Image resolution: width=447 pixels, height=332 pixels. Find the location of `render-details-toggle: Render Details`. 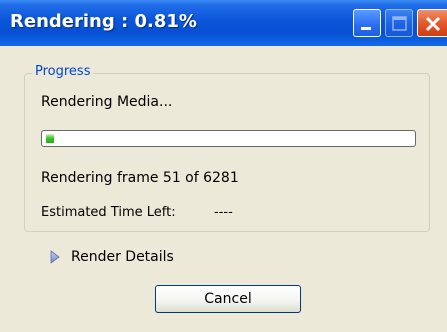

render-details-toggle: Render Details is located at coordinates (125, 257).